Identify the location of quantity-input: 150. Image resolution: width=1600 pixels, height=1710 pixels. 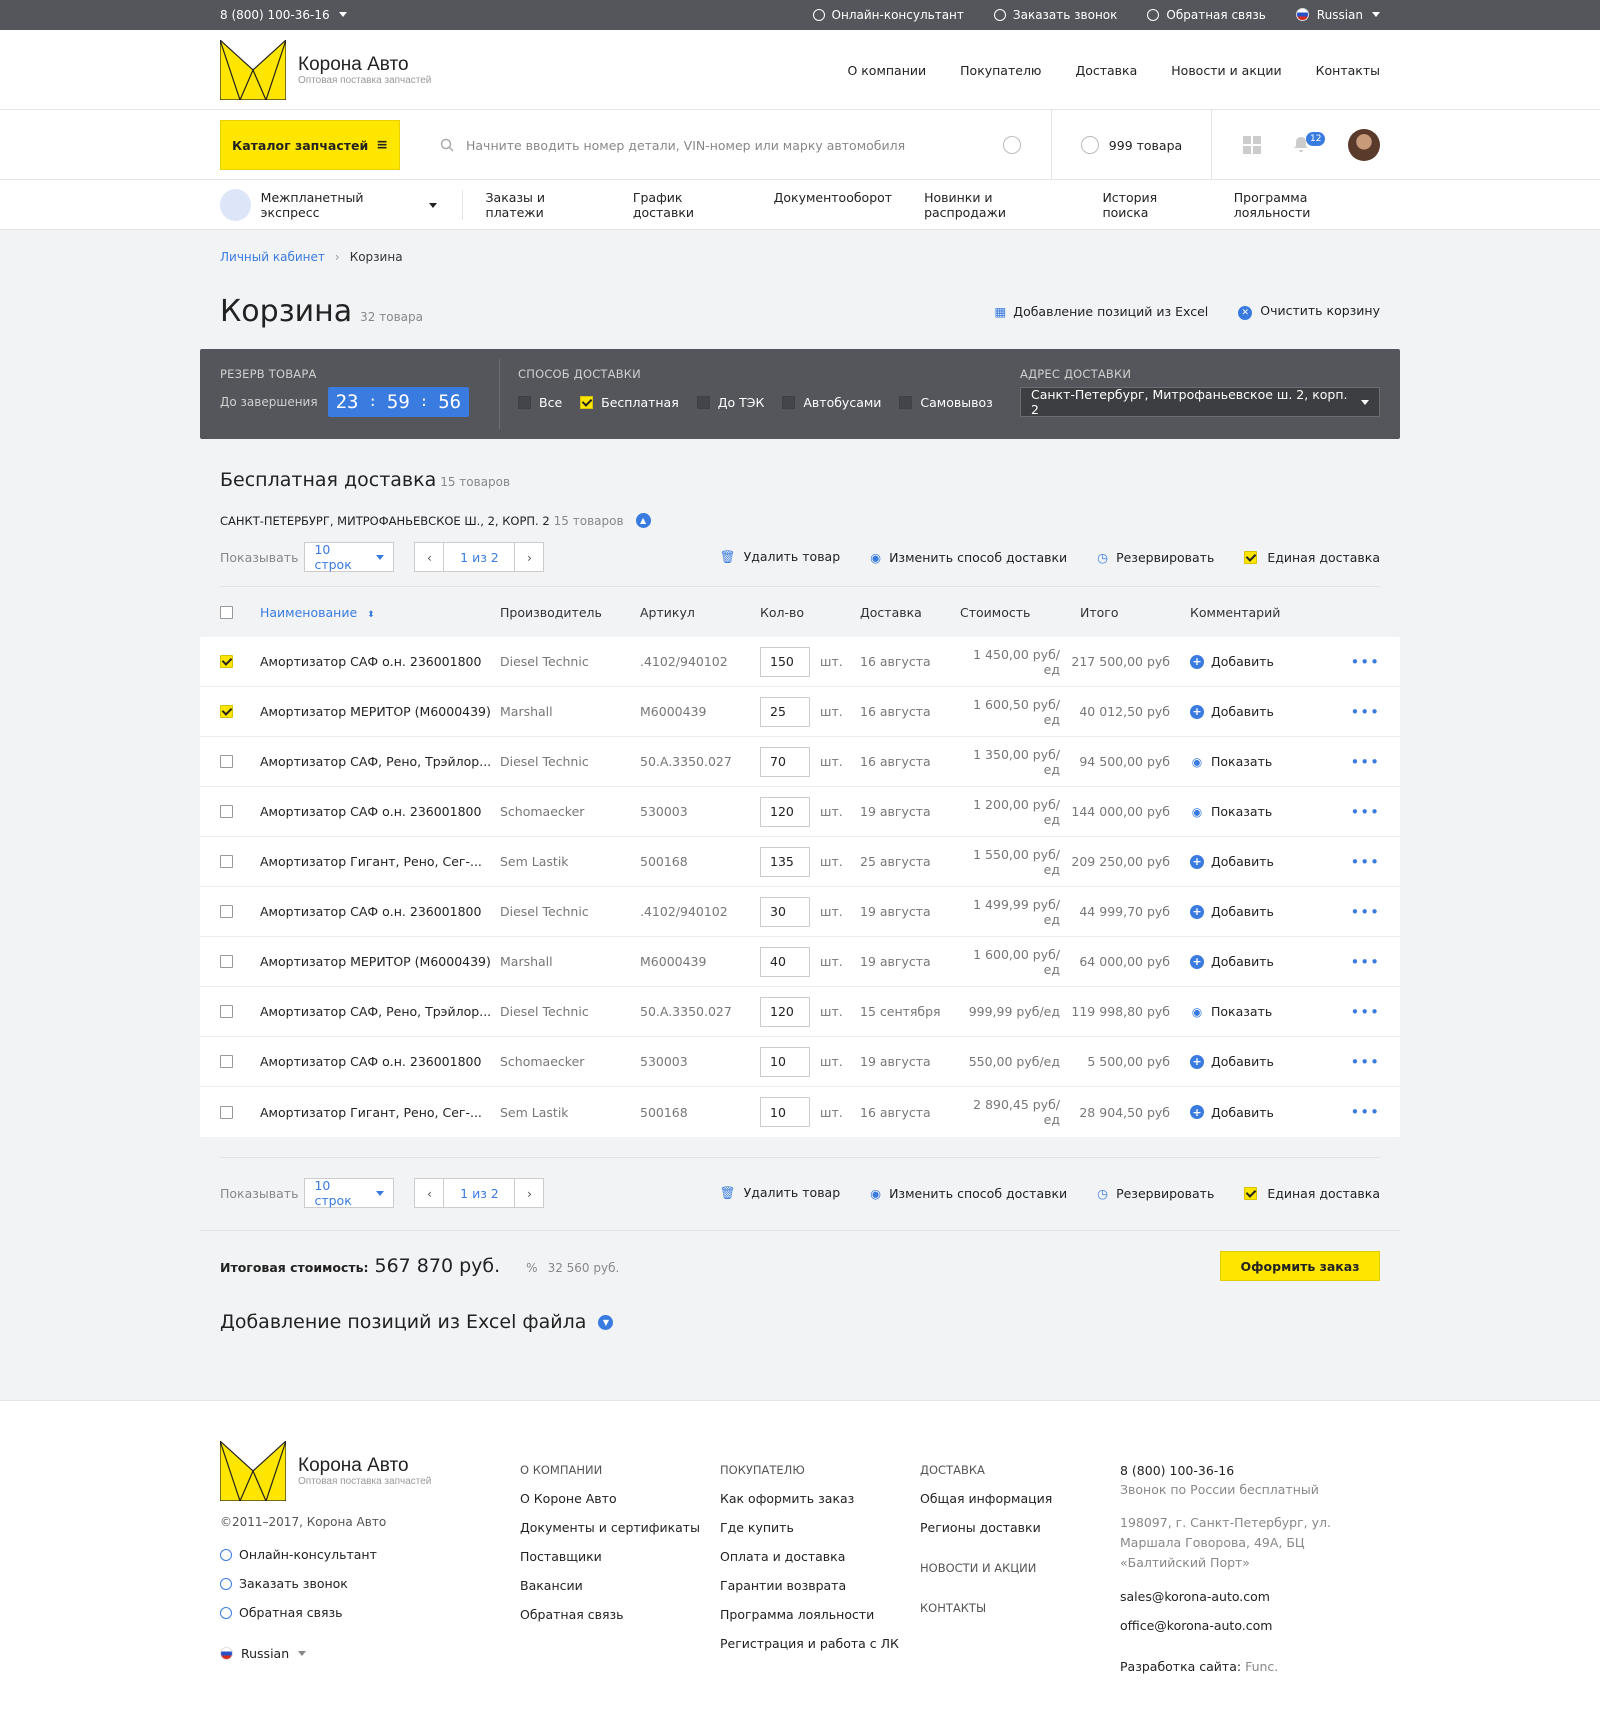
(785, 661).